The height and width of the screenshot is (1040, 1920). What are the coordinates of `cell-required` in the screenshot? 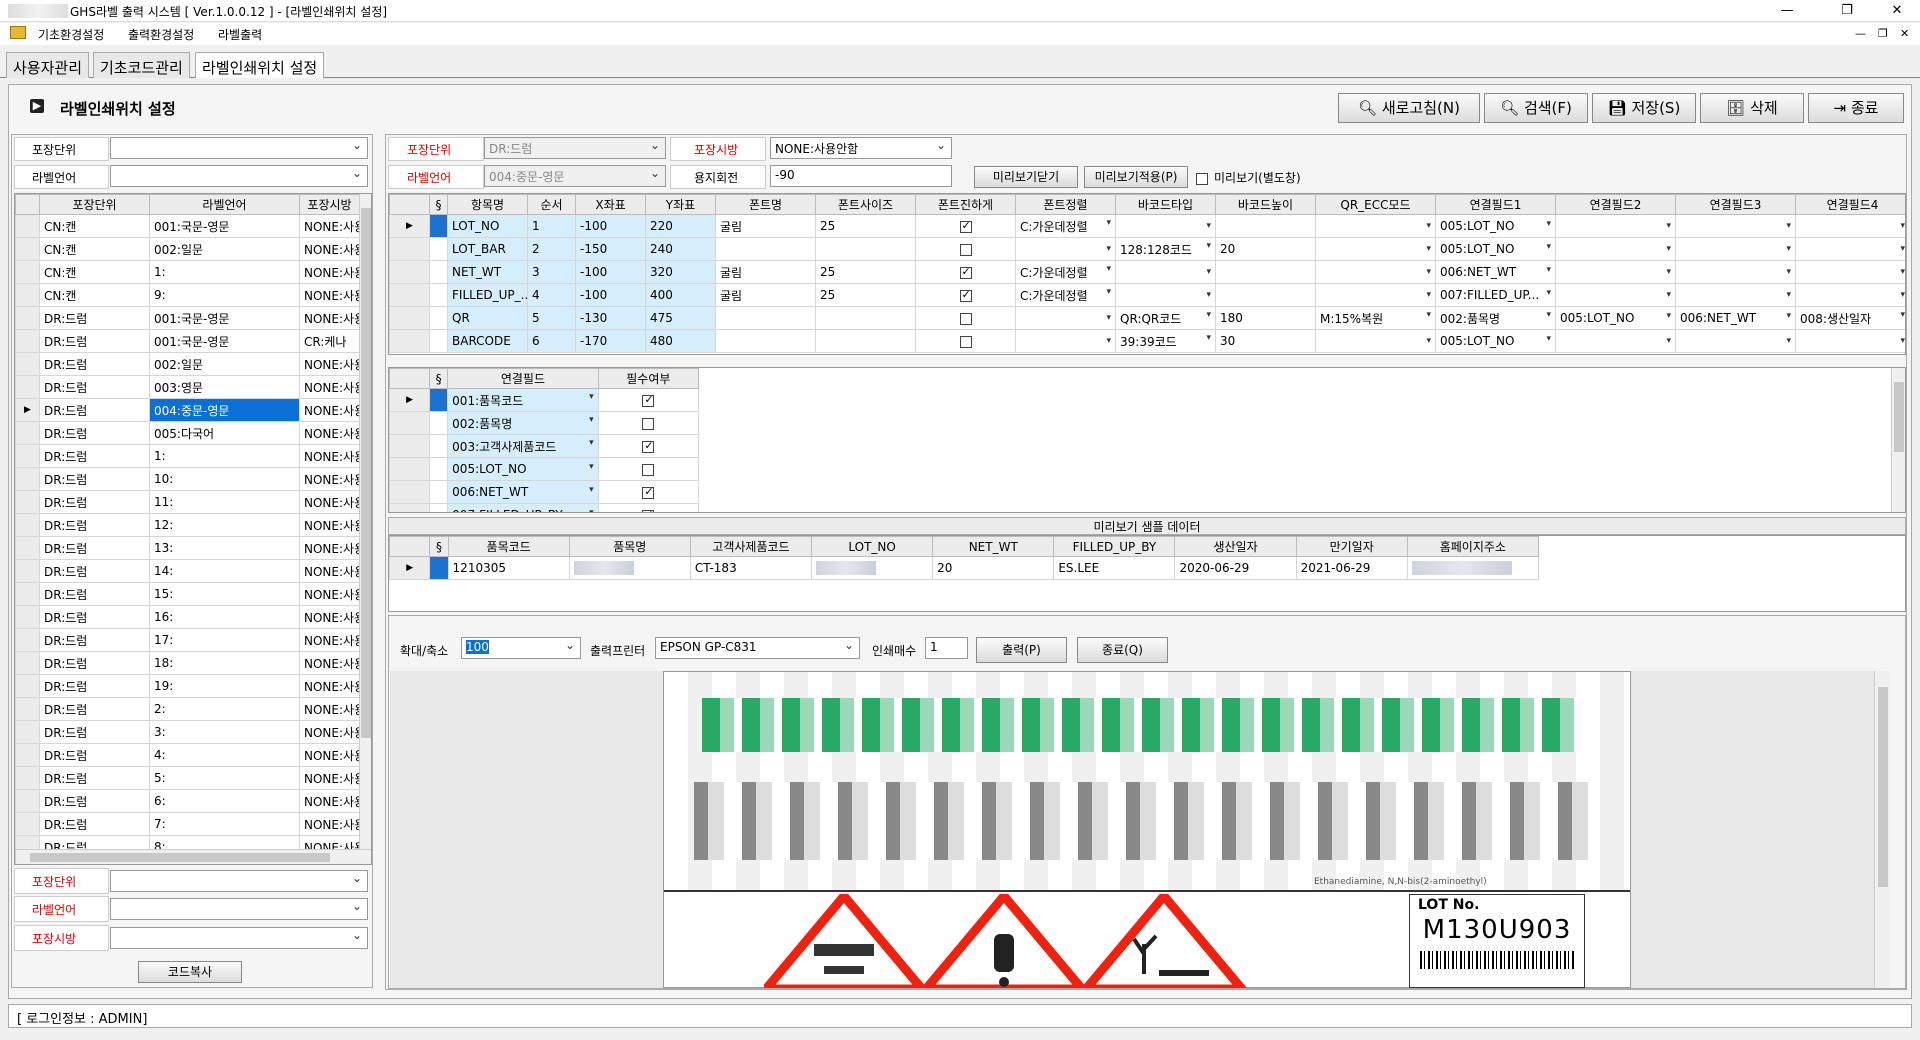 It's located at (648, 423).